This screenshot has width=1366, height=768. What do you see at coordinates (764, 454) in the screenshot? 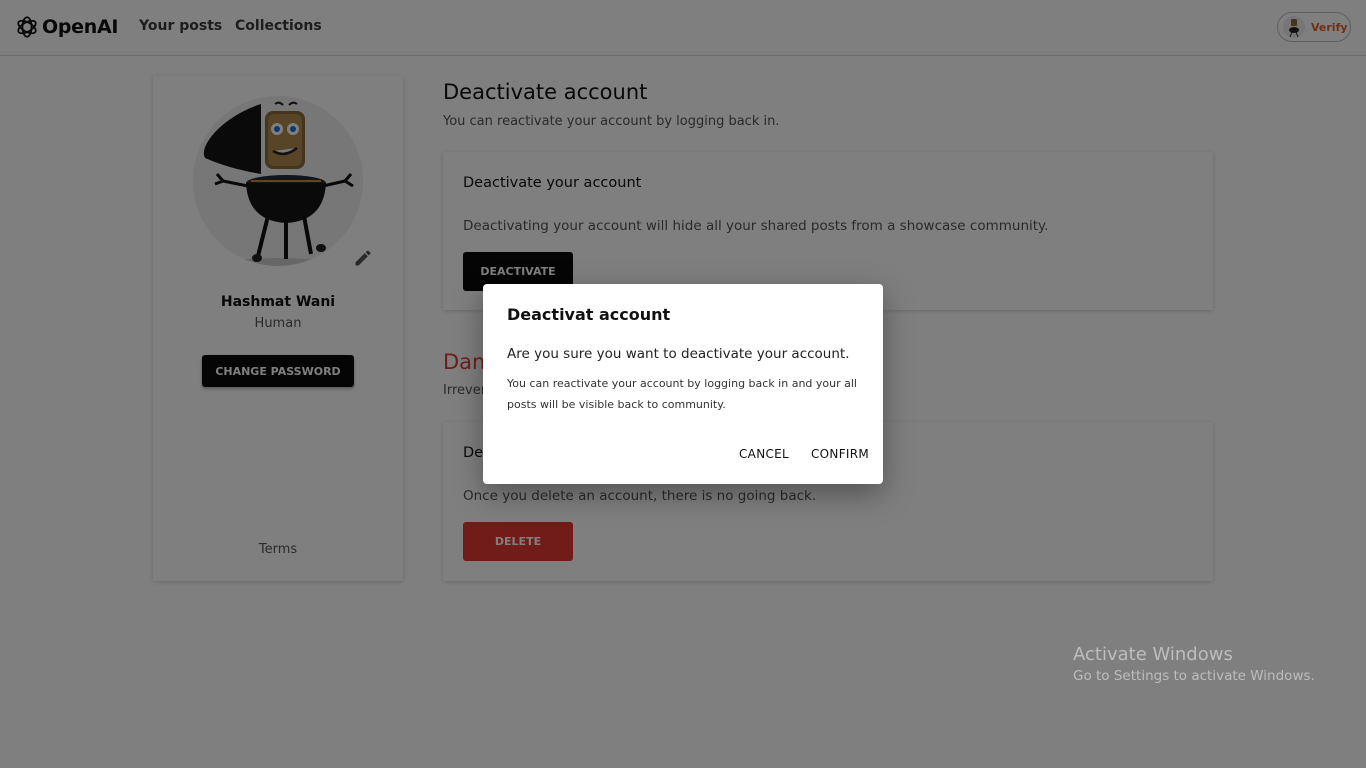
I see `cancel-button: CANCEL` at bounding box center [764, 454].